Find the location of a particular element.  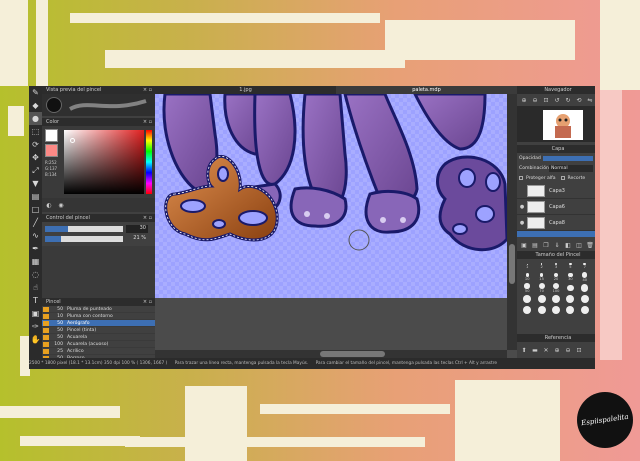

brush-item: 50 Pincel (tinta) is located at coordinates (98, 330).